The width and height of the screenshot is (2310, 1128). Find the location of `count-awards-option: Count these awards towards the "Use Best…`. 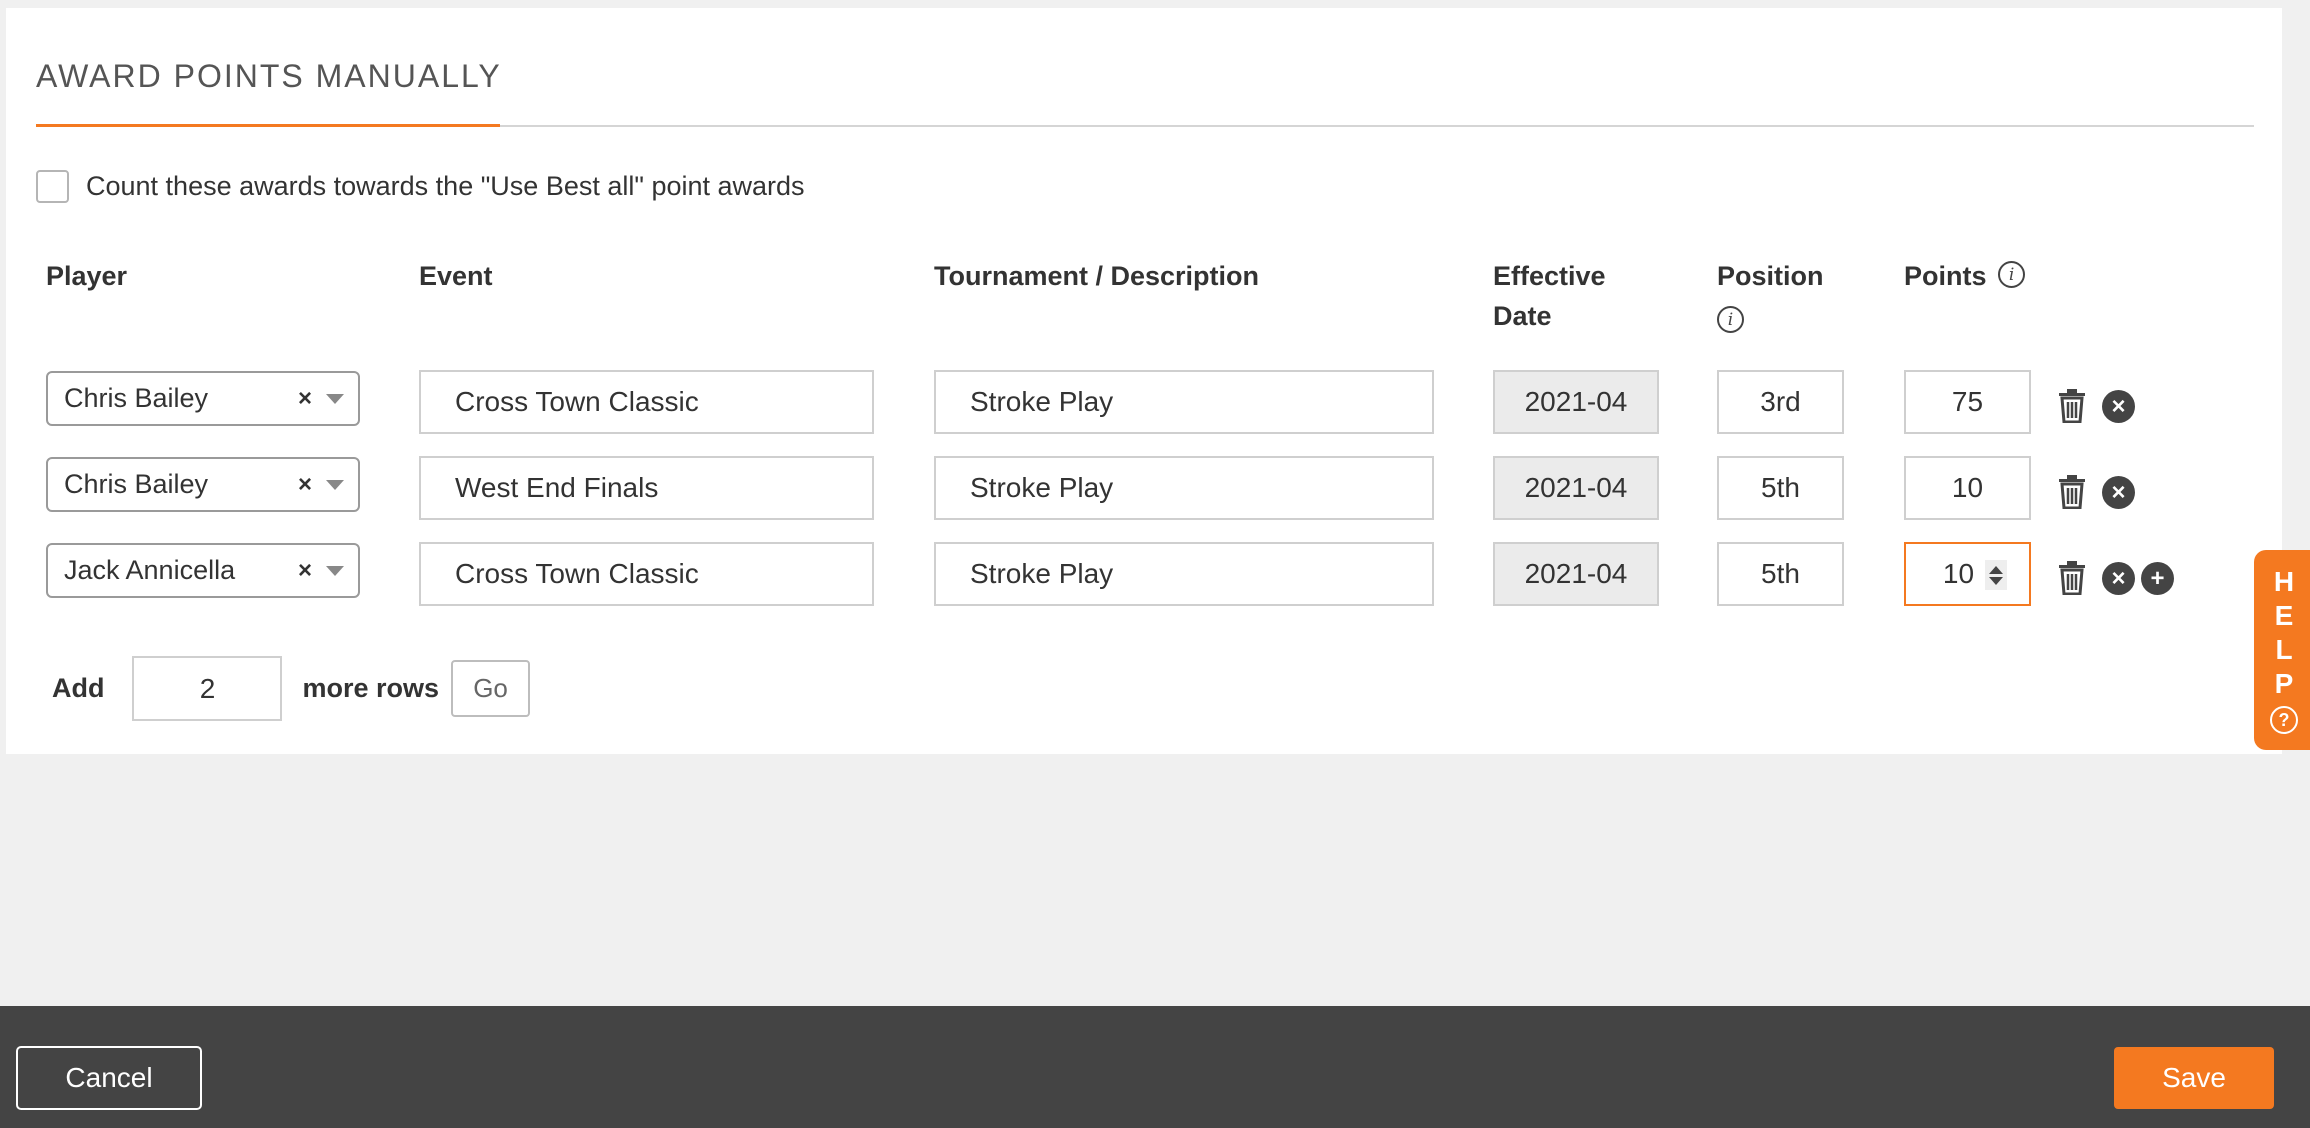

count-awards-option: Count these awards towards the "Use Best… is located at coordinates (420, 186).